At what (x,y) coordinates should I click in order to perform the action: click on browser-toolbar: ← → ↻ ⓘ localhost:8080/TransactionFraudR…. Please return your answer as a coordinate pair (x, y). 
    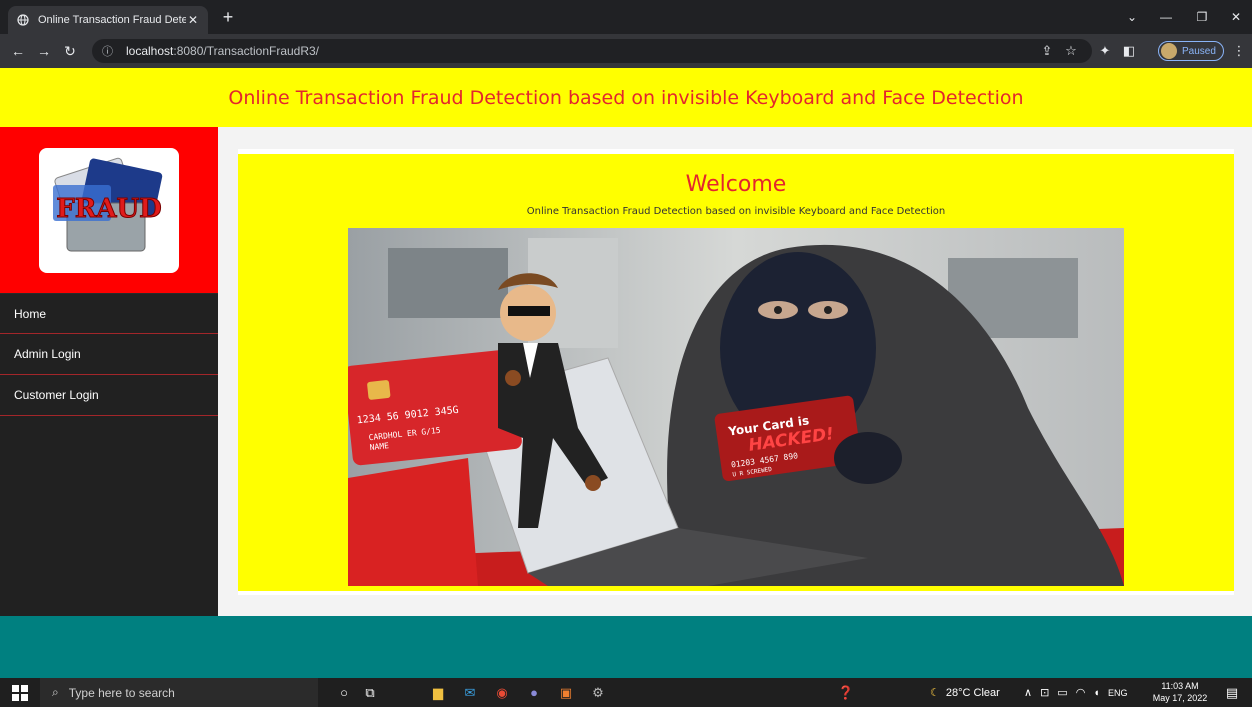
    Looking at the image, I should click on (626, 51).